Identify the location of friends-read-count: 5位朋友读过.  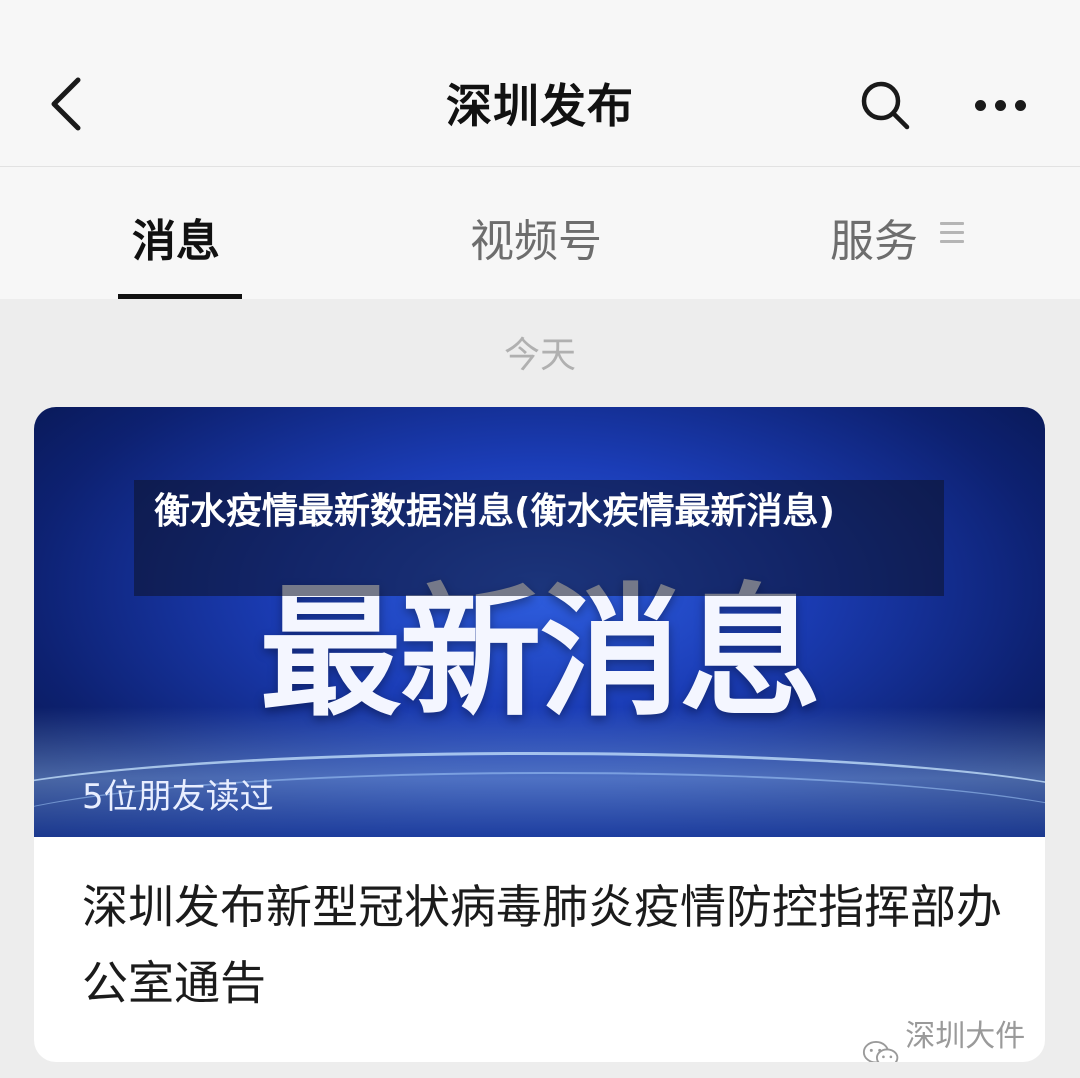
(178, 797).